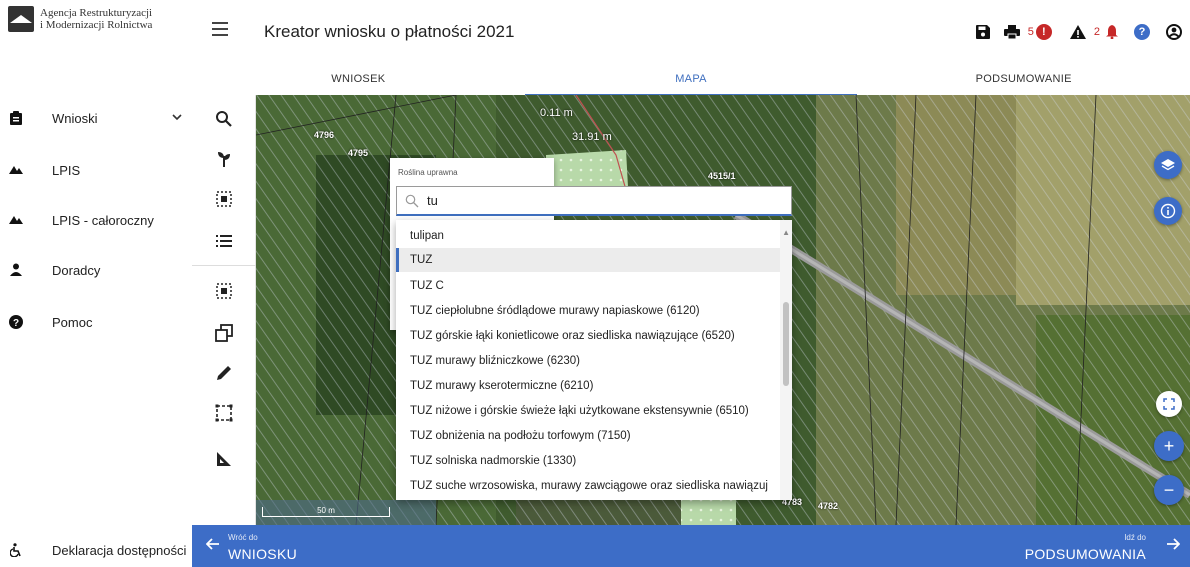 This screenshot has width=1190, height=567. What do you see at coordinates (358, 79) in the screenshot?
I see `tab-wniosek: WNIOSEK` at bounding box center [358, 79].